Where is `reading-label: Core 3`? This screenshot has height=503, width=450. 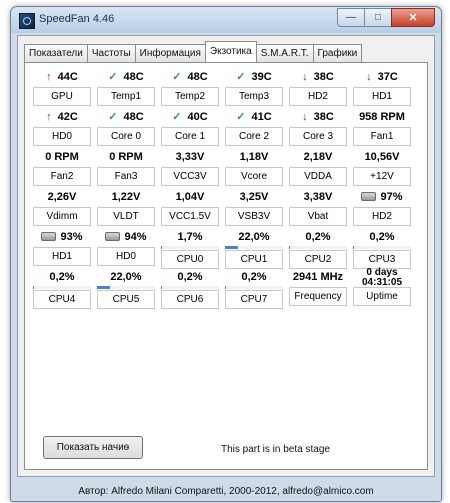
reading-label: Core 3 is located at coordinates (318, 136).